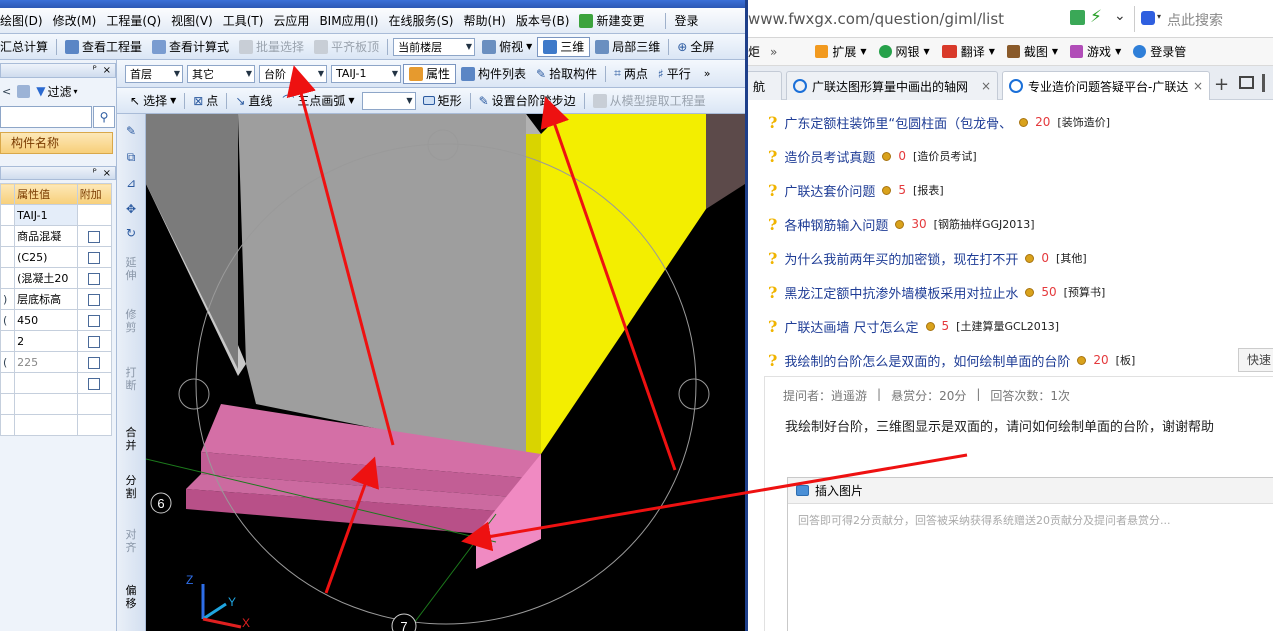  Describe the element at coordinates (56, 91) in the screenshot. I see `filter-button: ▼ 过滤 ▾` at that location.